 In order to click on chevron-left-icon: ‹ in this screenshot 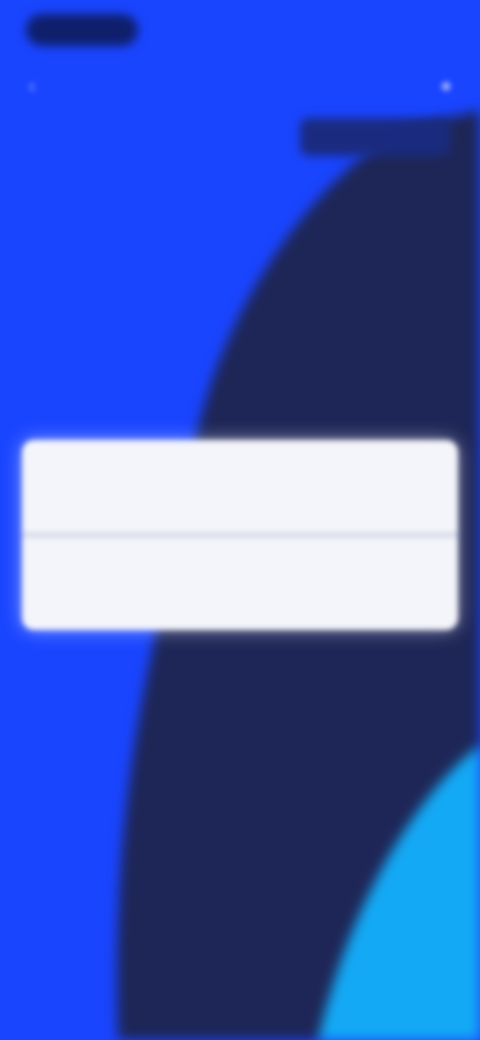, I will do `click(32, 85)`.